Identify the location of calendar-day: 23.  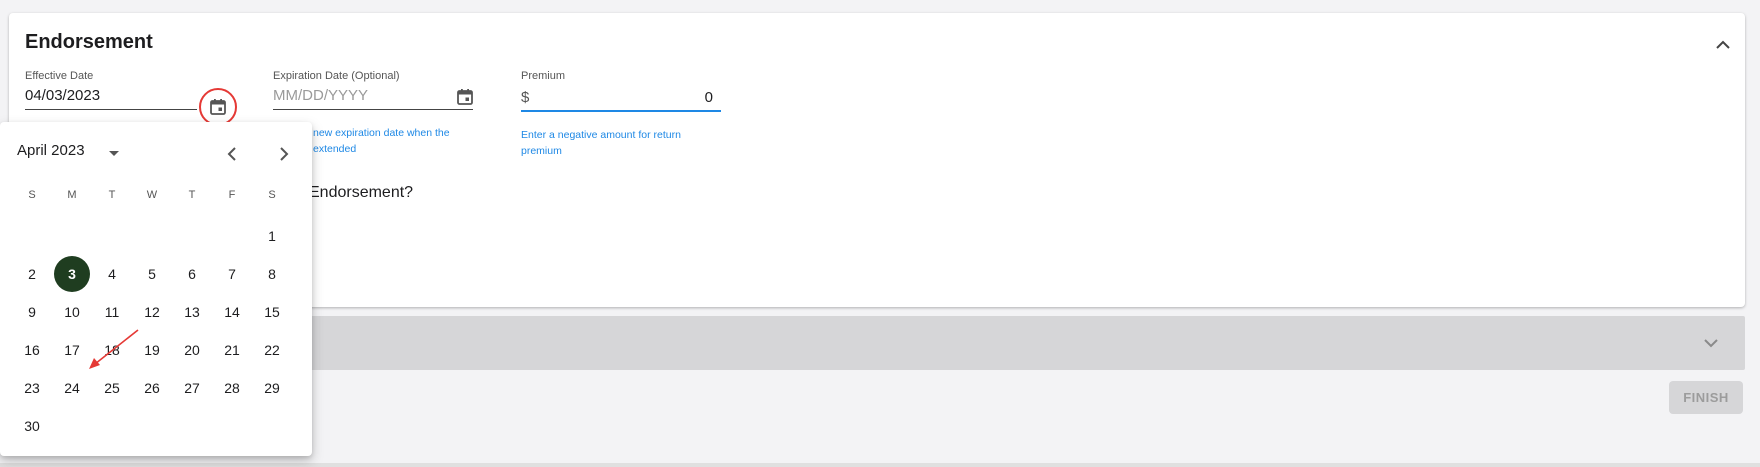
(32, 388).